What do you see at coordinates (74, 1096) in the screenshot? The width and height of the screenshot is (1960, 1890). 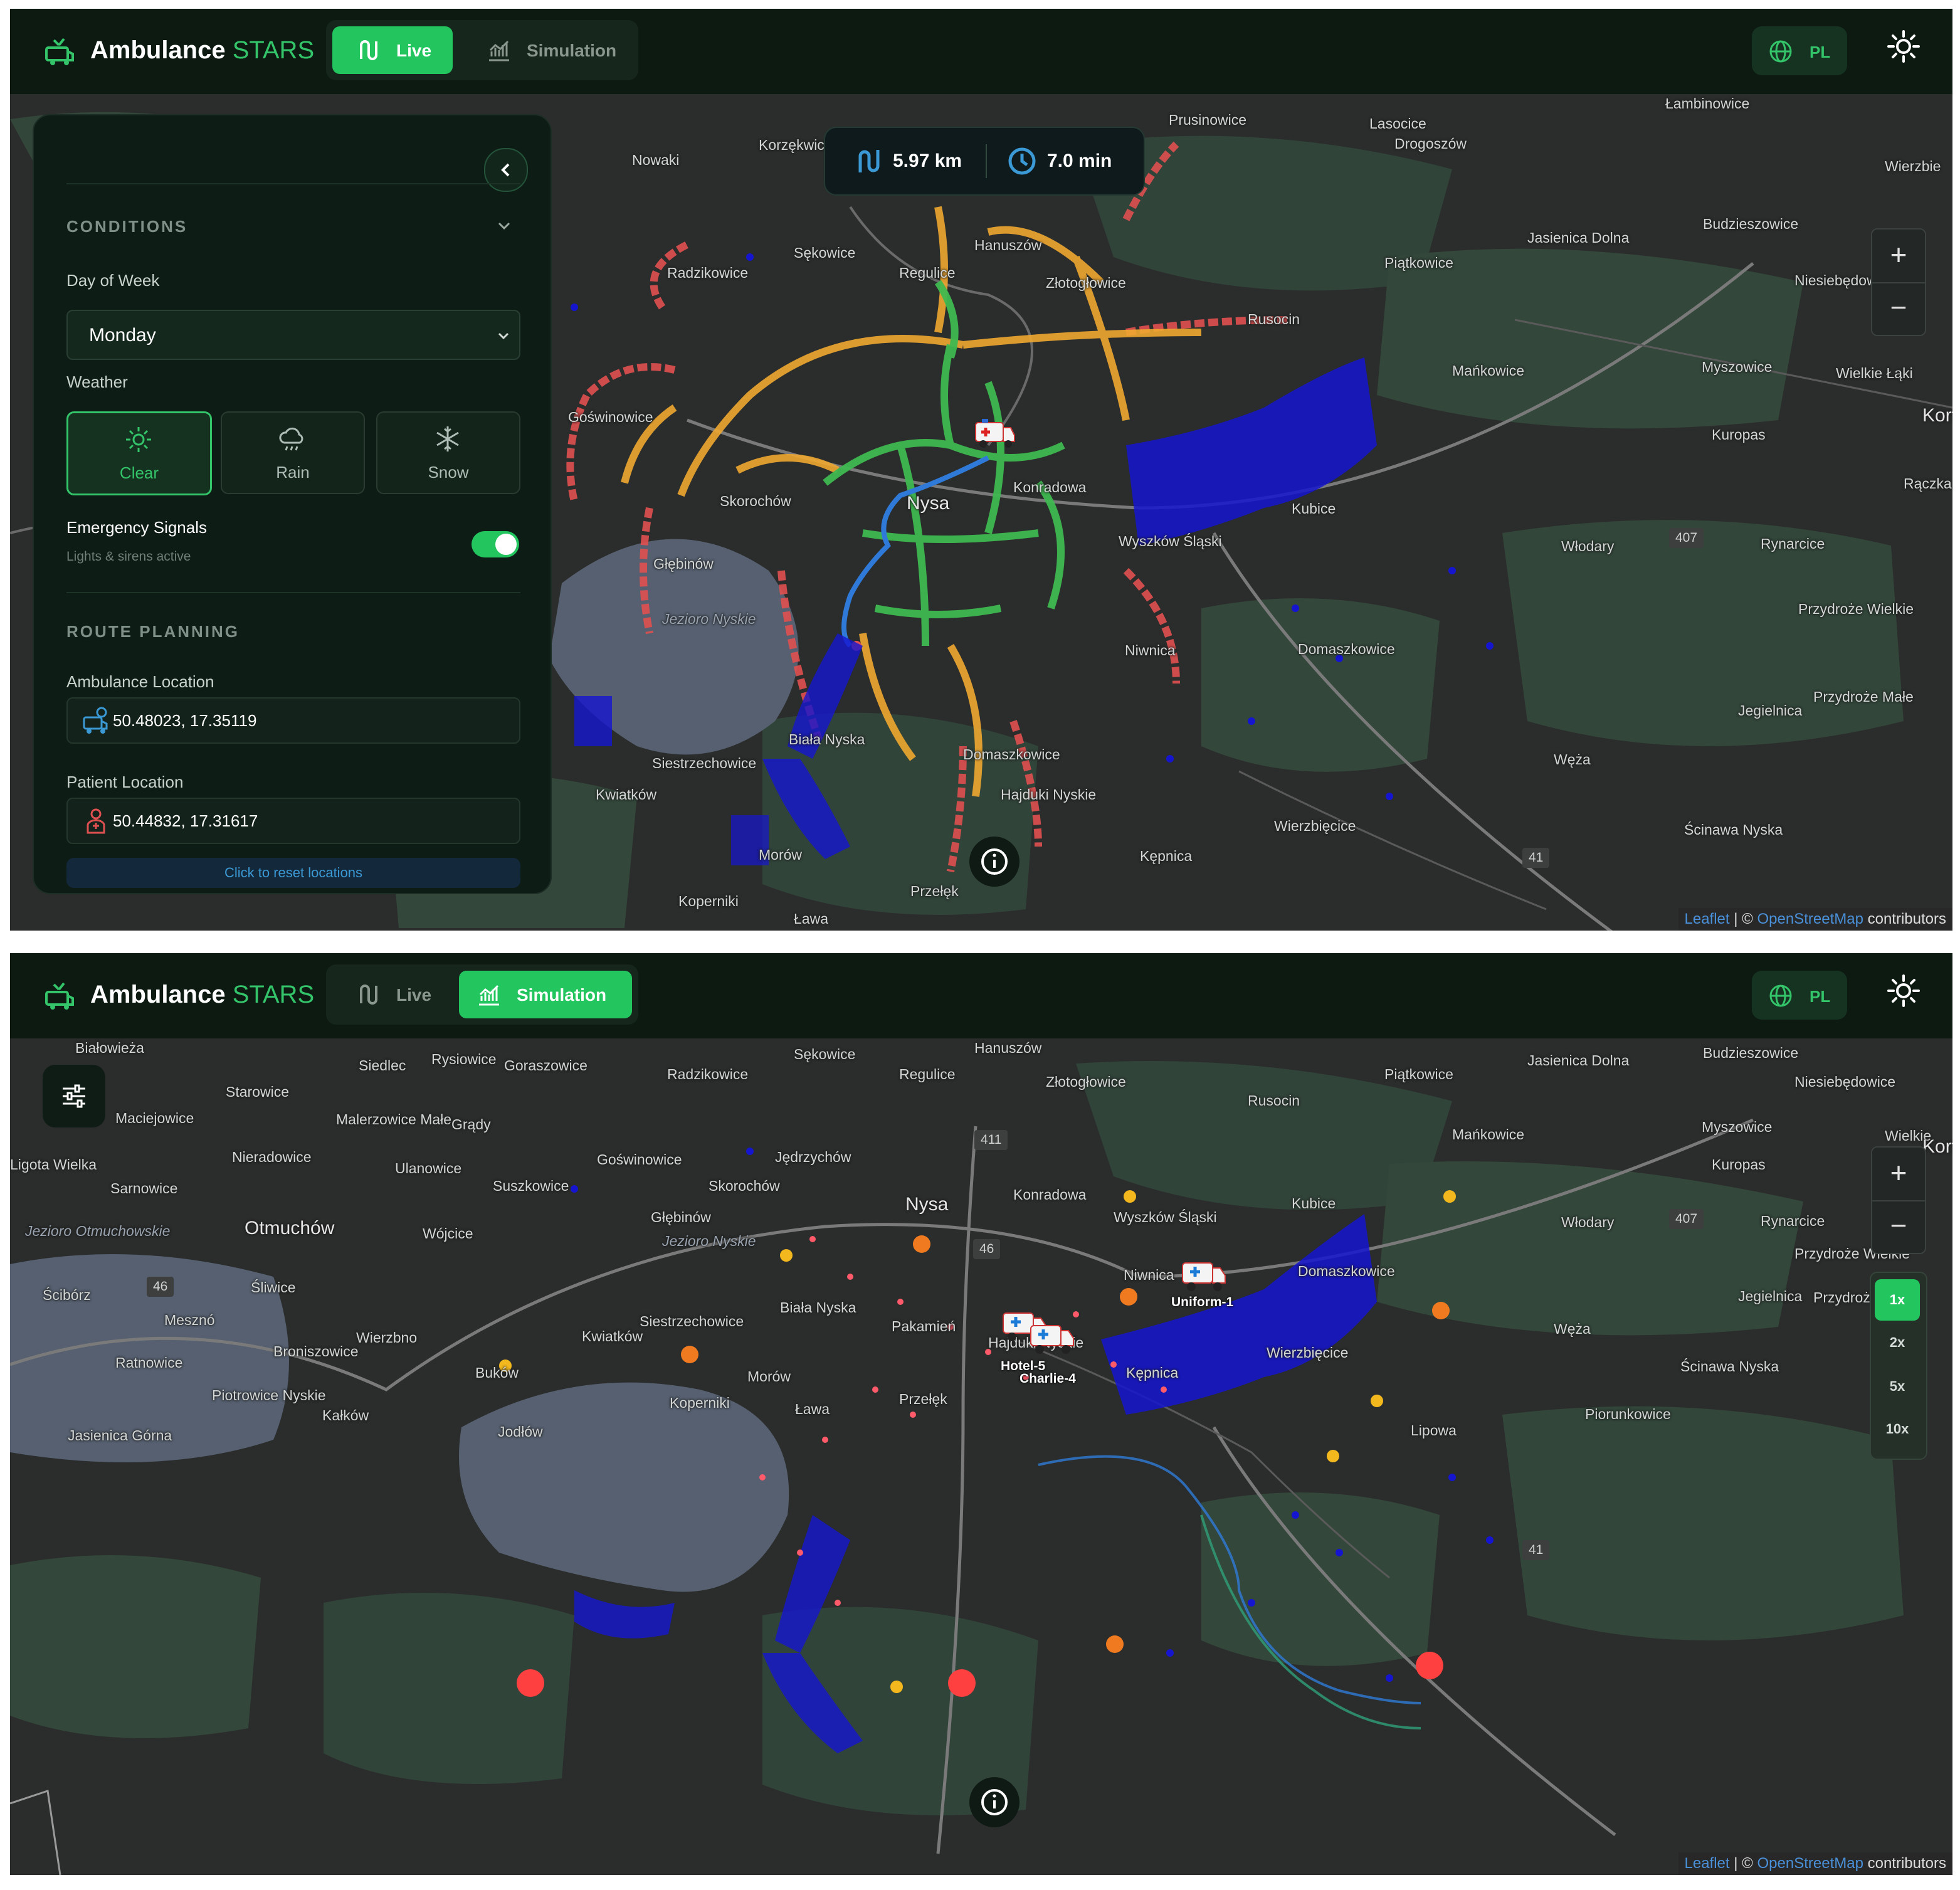 I see `filter-settings-button` at bounding box center [74, 1096].